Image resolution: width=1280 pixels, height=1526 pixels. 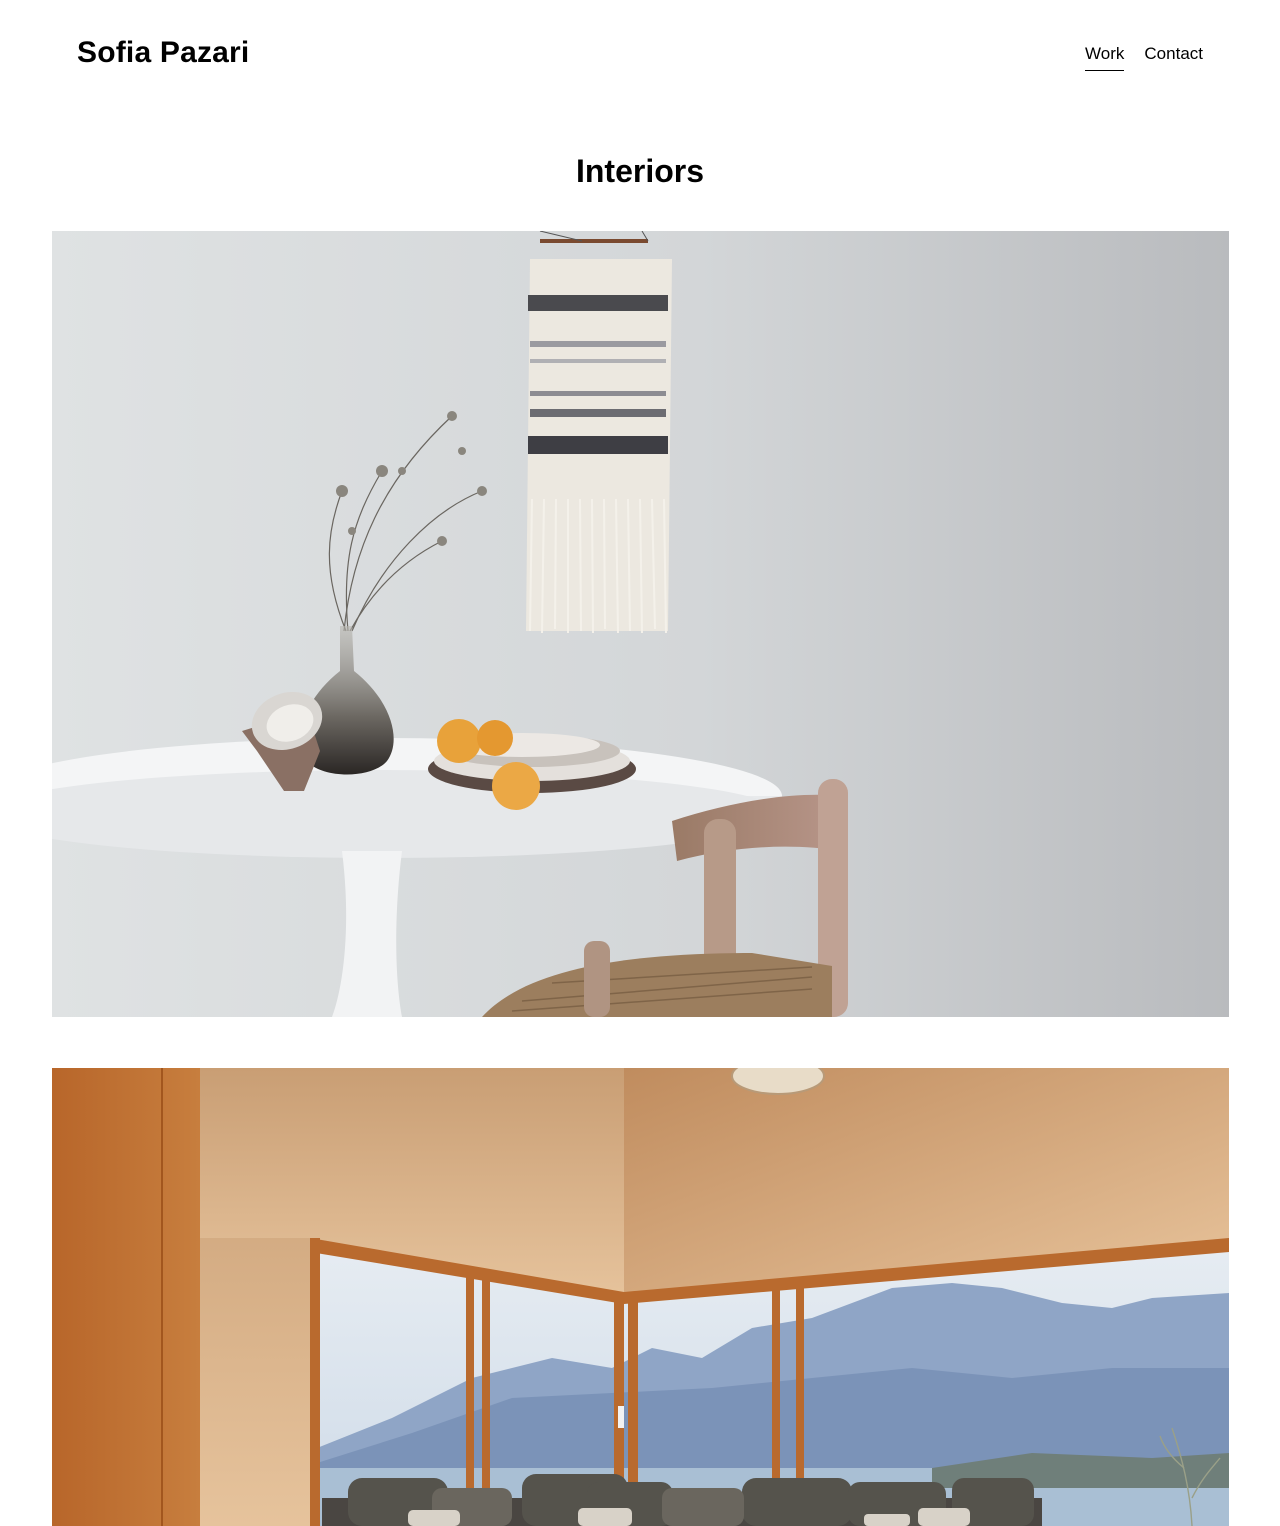 I want to click on page-title: Interiors, so click(x=640, y=171).